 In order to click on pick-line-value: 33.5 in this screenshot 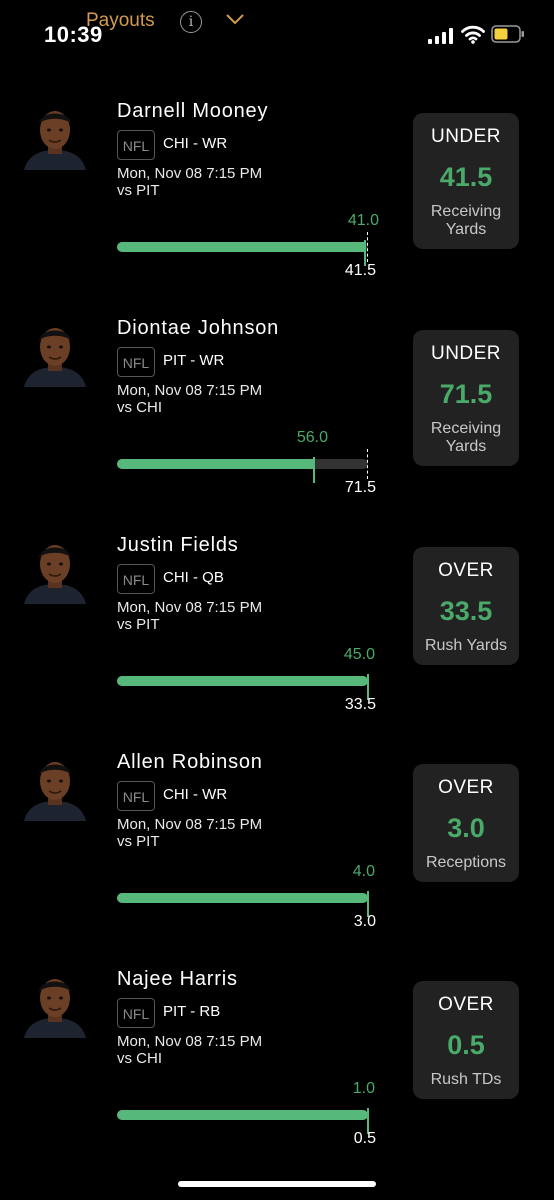, I will do `click(466, 611)`.